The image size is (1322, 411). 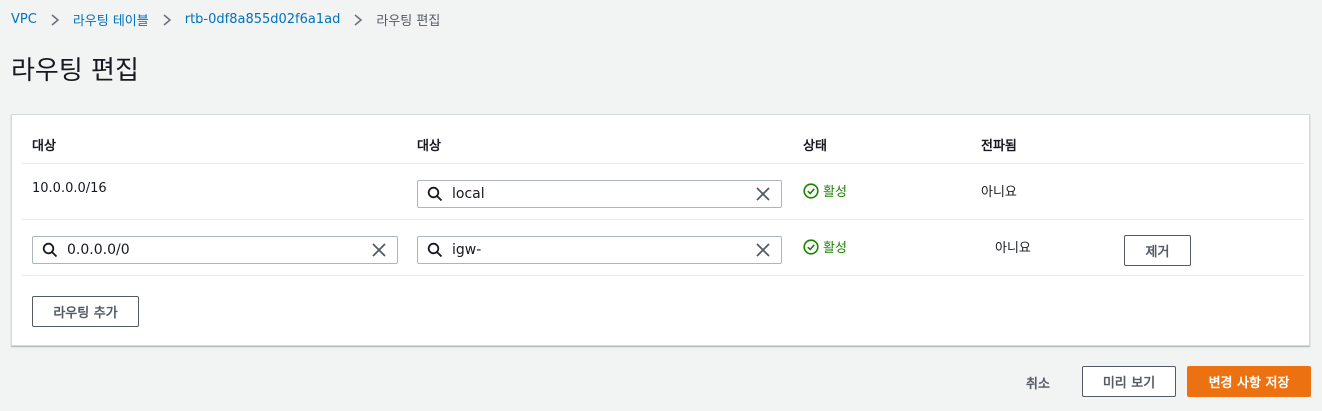 I want to click on cancel-button: 취소, so click(x=1038, y=382).